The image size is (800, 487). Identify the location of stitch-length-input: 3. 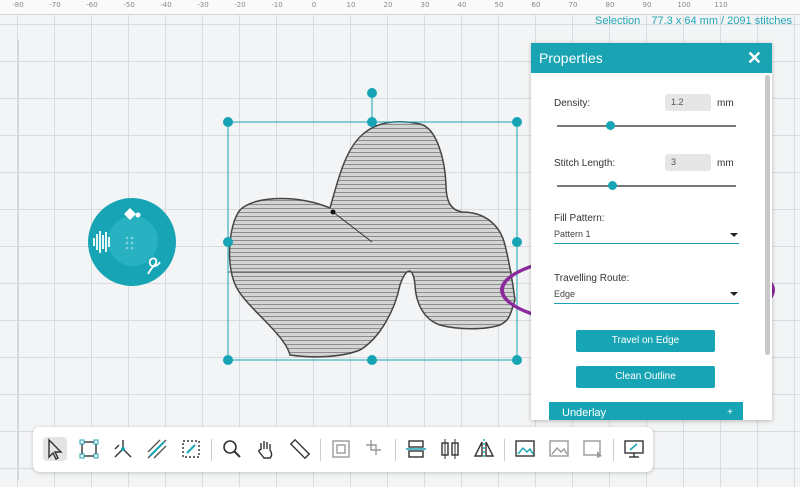
(688, 162).